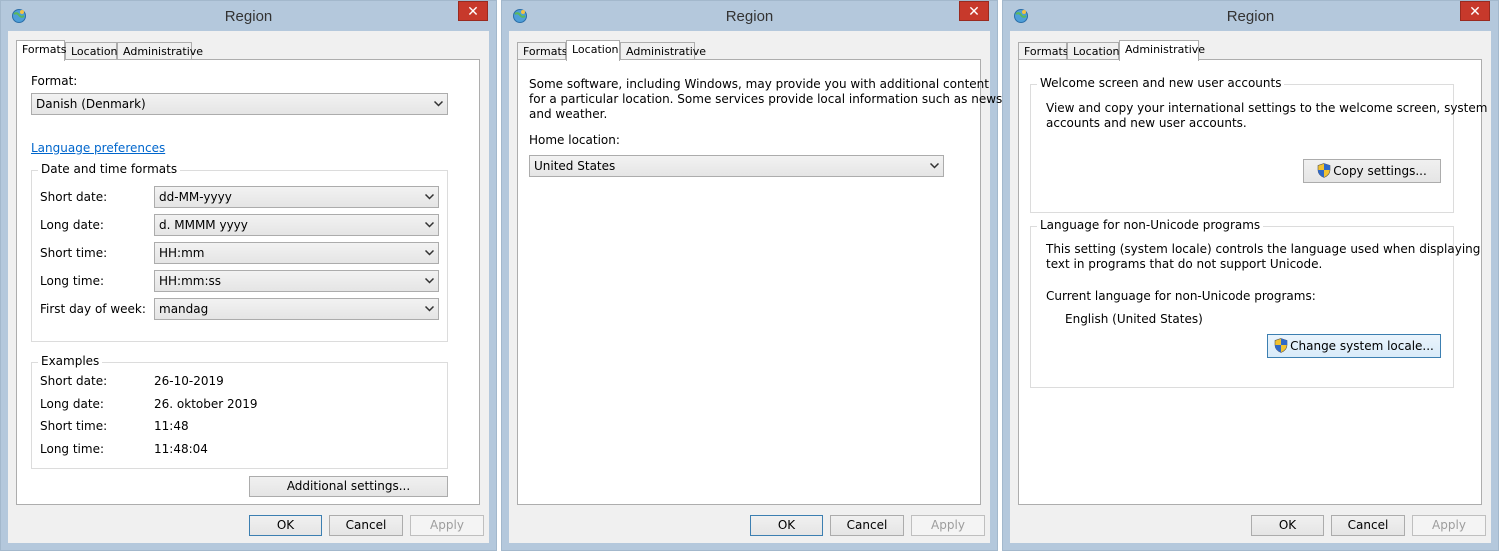  Describe the element at coordinates (575, 166) in the screenshot. I see `home-location-value: United States` at that location.